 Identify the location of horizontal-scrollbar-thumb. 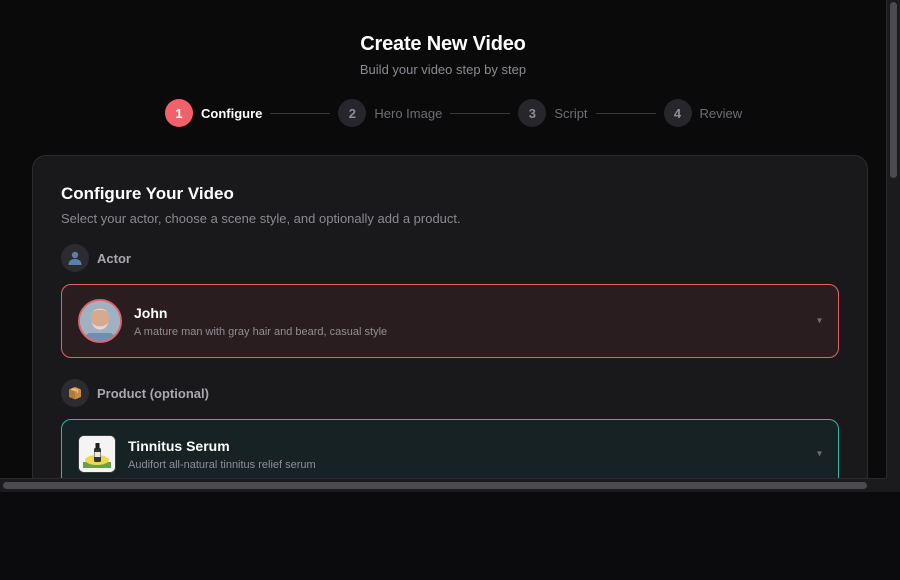
(435, 485).